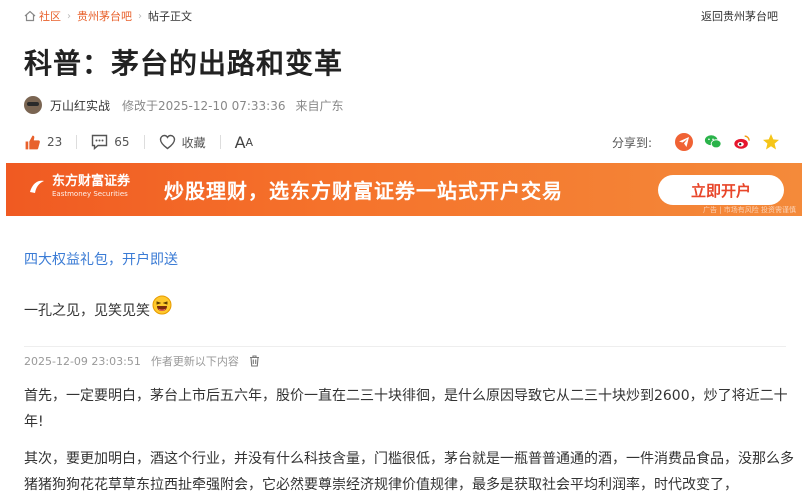 Image resolution: width=802 pixels, height=500 pixels. Describe the element at coordinates (101, 259) in the screenshot. I see `promo-link: 四大权益礼包，开户即送` at that location.